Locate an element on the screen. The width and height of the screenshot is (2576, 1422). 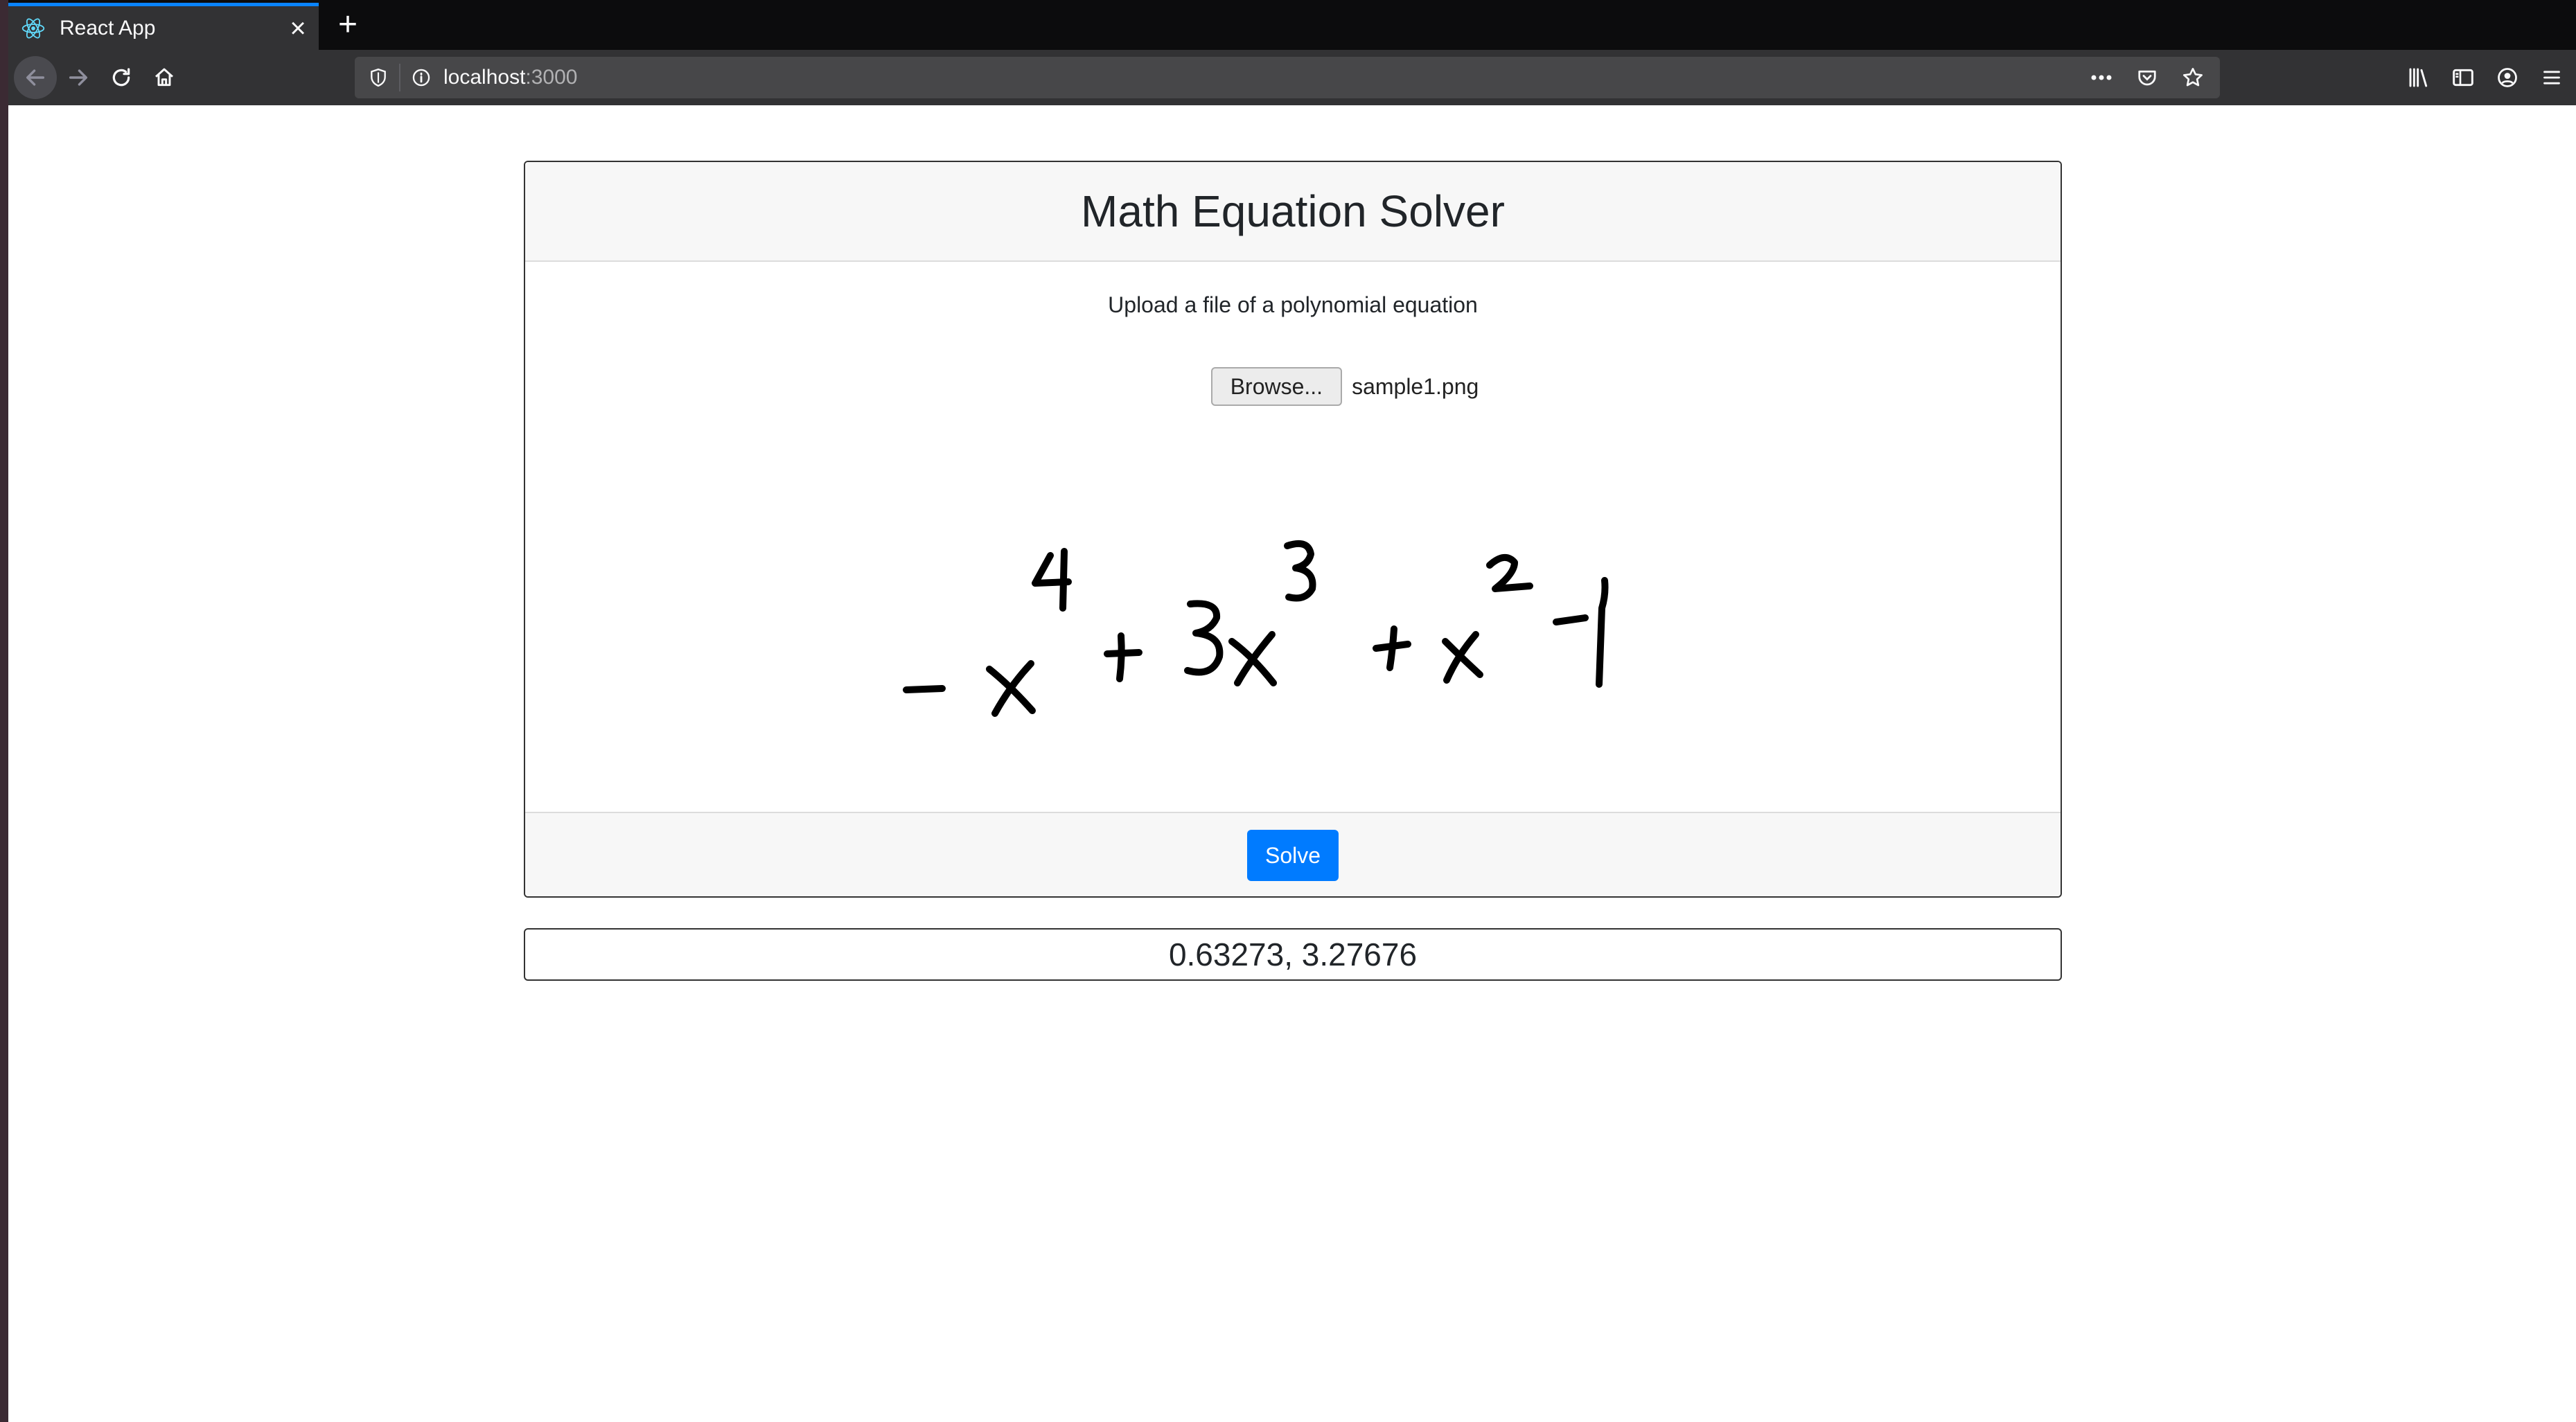
tab-react-app: React App × is located at coordinates (163, 26).